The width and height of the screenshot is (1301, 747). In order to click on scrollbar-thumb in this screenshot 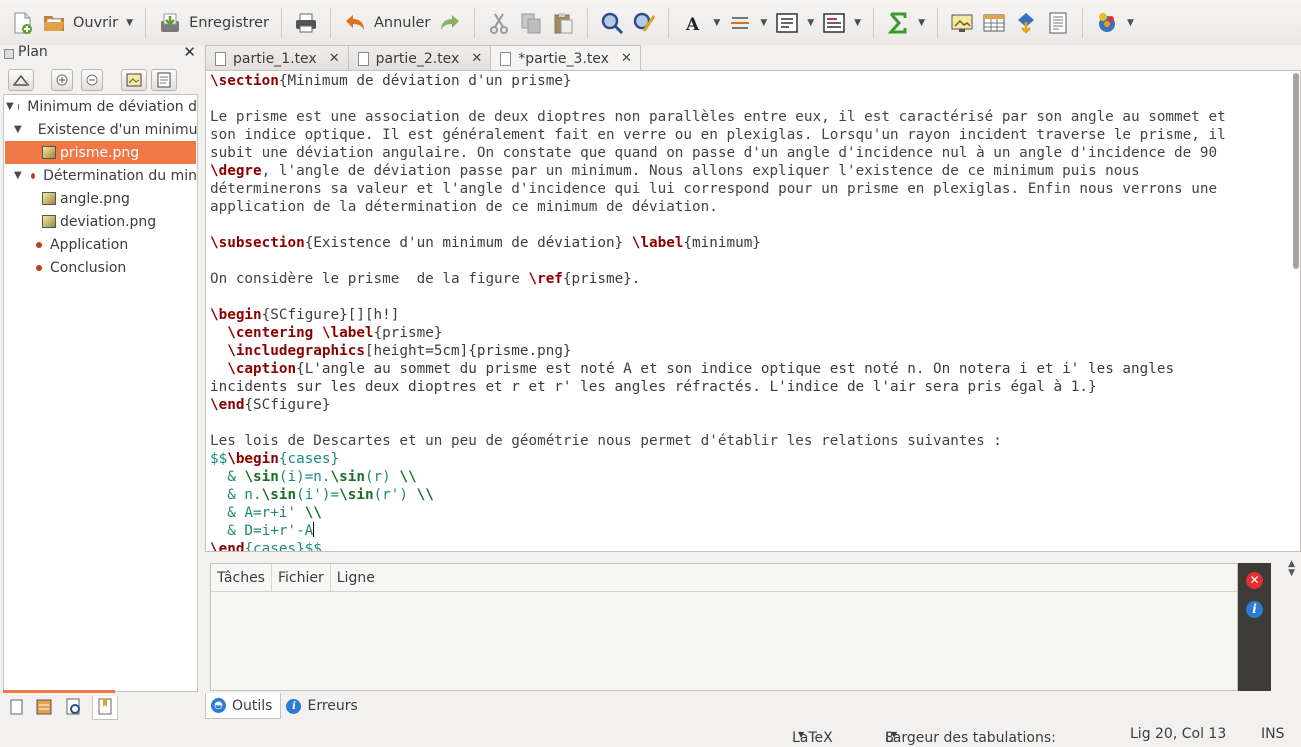, I will do `click(1296, 171)`.